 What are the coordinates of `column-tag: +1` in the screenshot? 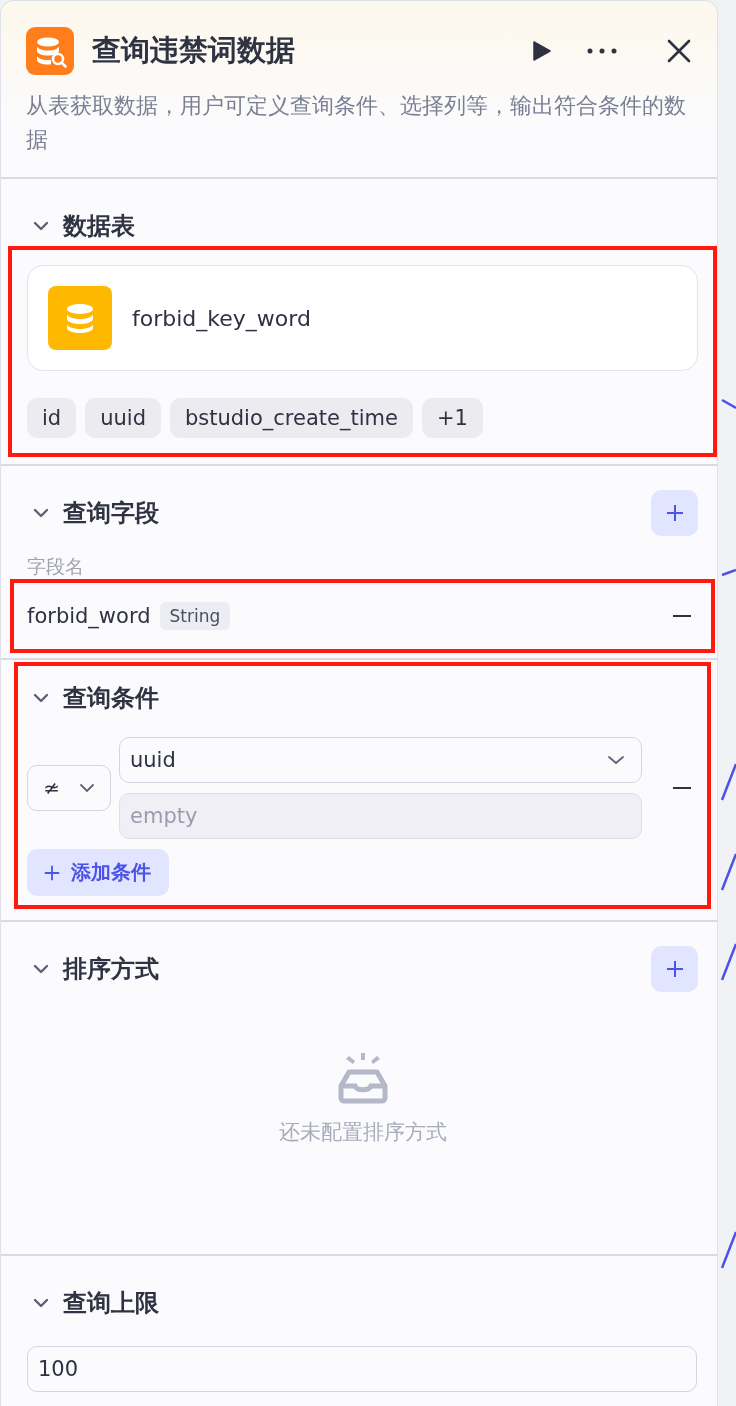 It's located at (452, 418).